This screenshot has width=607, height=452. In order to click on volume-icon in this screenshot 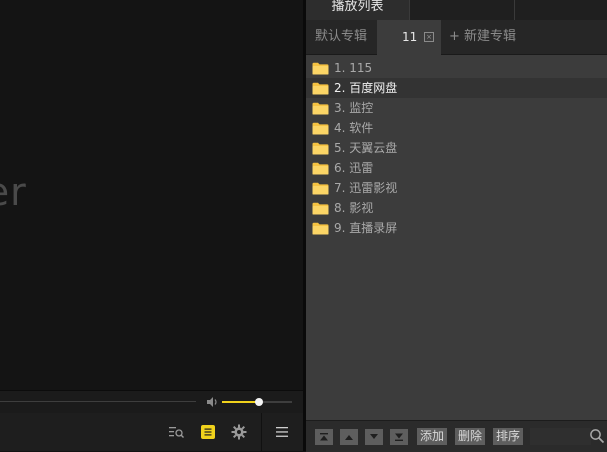, I will do `click(212, 402)`.